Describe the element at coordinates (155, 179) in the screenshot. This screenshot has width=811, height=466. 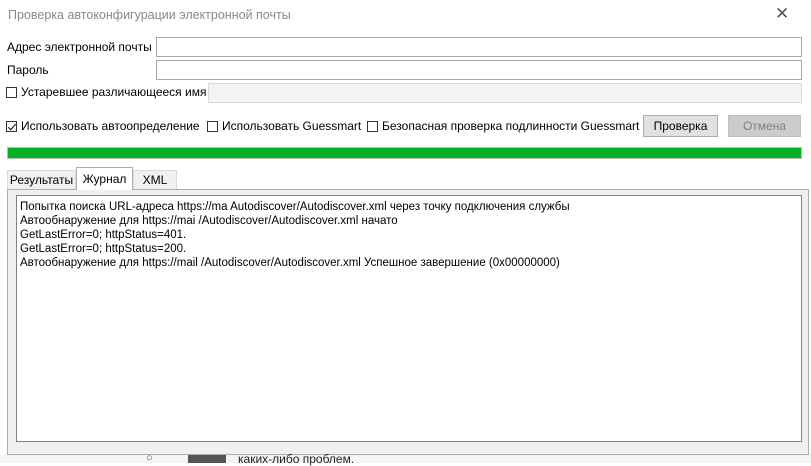
I see `tab-xml: XML` at that location.